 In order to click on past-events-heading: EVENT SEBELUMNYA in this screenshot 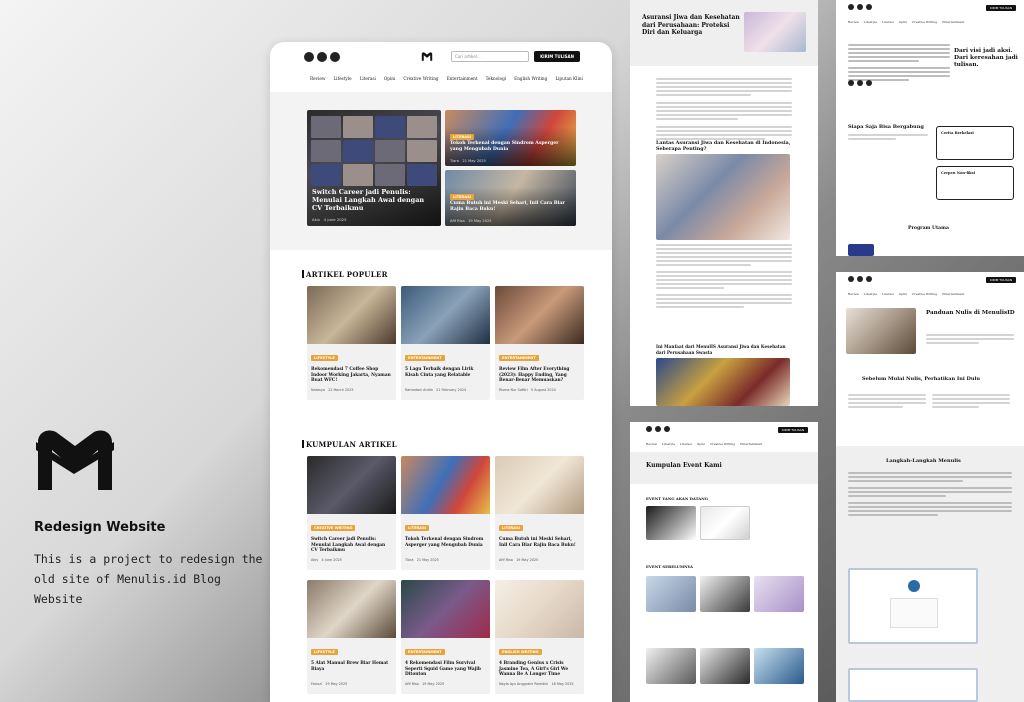, I will do `click(669, 566)`.